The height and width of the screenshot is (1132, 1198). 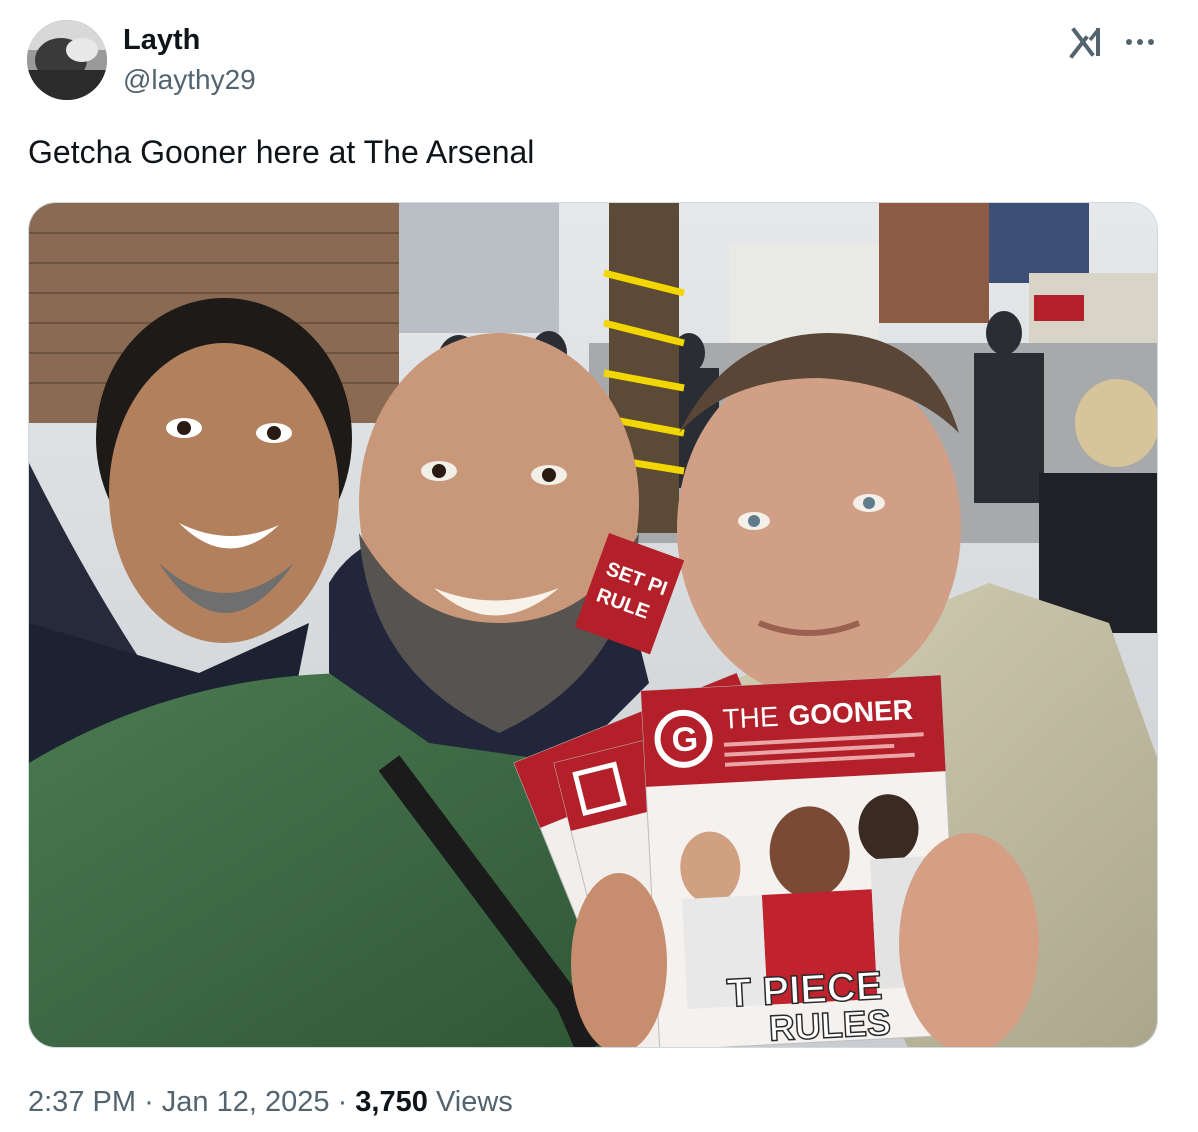 What do you see at coordinates (751, 718) in the screenshot?
I see `magazine-brand-the: THE` at bounding box center [751, 718].